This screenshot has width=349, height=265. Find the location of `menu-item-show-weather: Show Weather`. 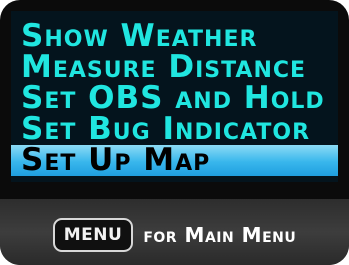

menu-item-show-weather: Show Weather is located at coordinates (174, 36).